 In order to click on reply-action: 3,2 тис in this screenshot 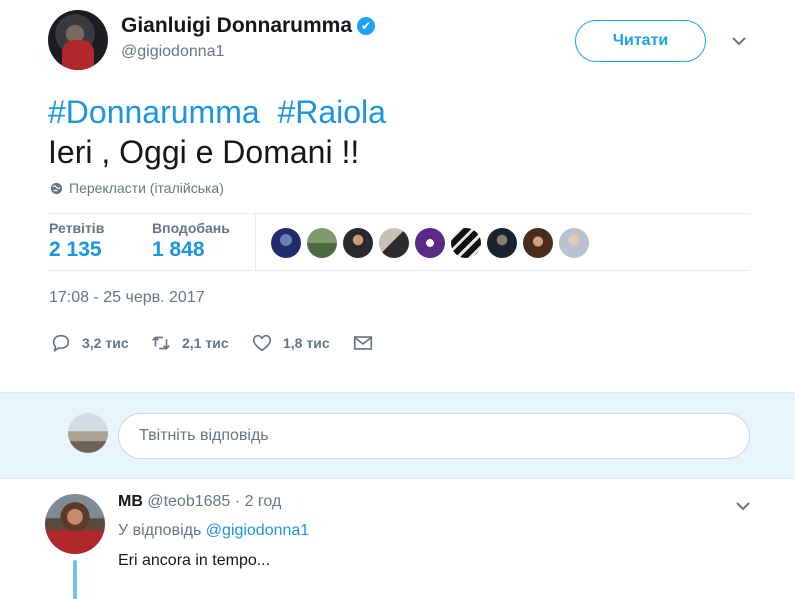, I will do `click(89, 343)`.